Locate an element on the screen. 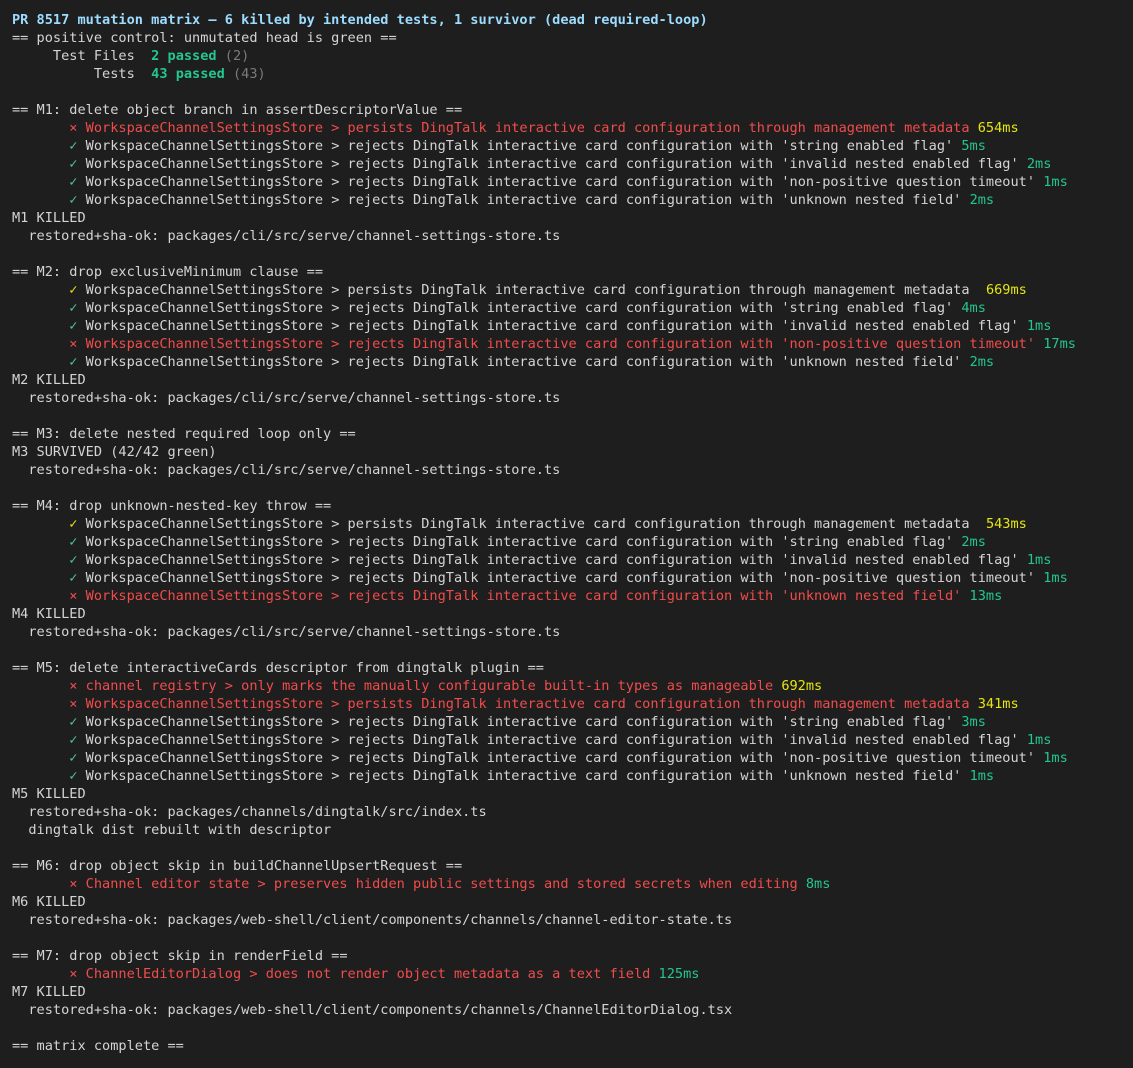  line-segment: 543ms is located at coordinates (1006, 524).